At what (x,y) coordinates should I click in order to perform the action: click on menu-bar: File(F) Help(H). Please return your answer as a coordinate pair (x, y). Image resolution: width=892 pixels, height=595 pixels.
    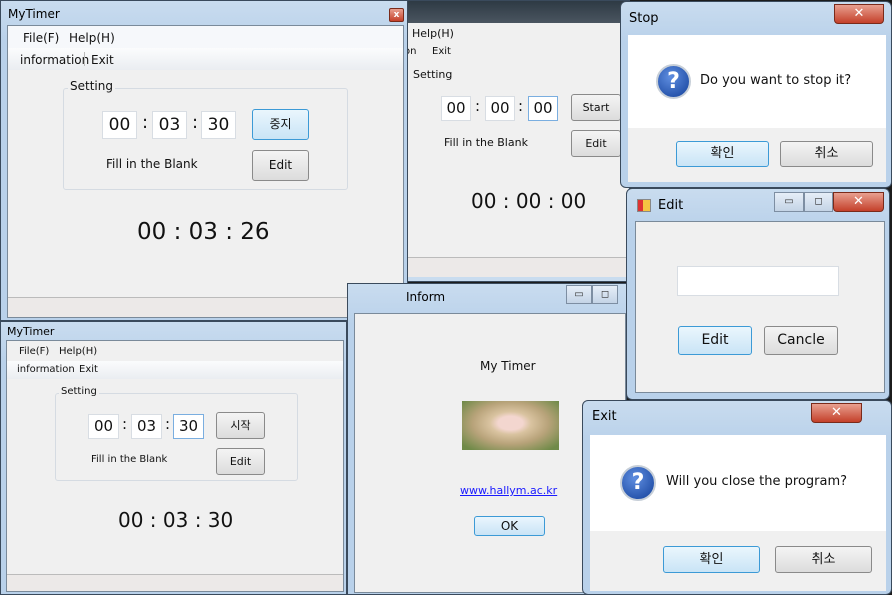
    Looking at the image, I should click on (205, 37).